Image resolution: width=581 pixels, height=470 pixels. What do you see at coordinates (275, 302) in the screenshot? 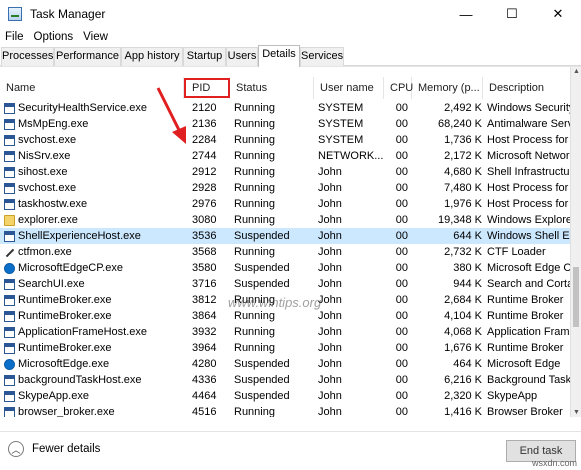
I see `watermark: www.wintips.org` at bounding box center [275, 302].